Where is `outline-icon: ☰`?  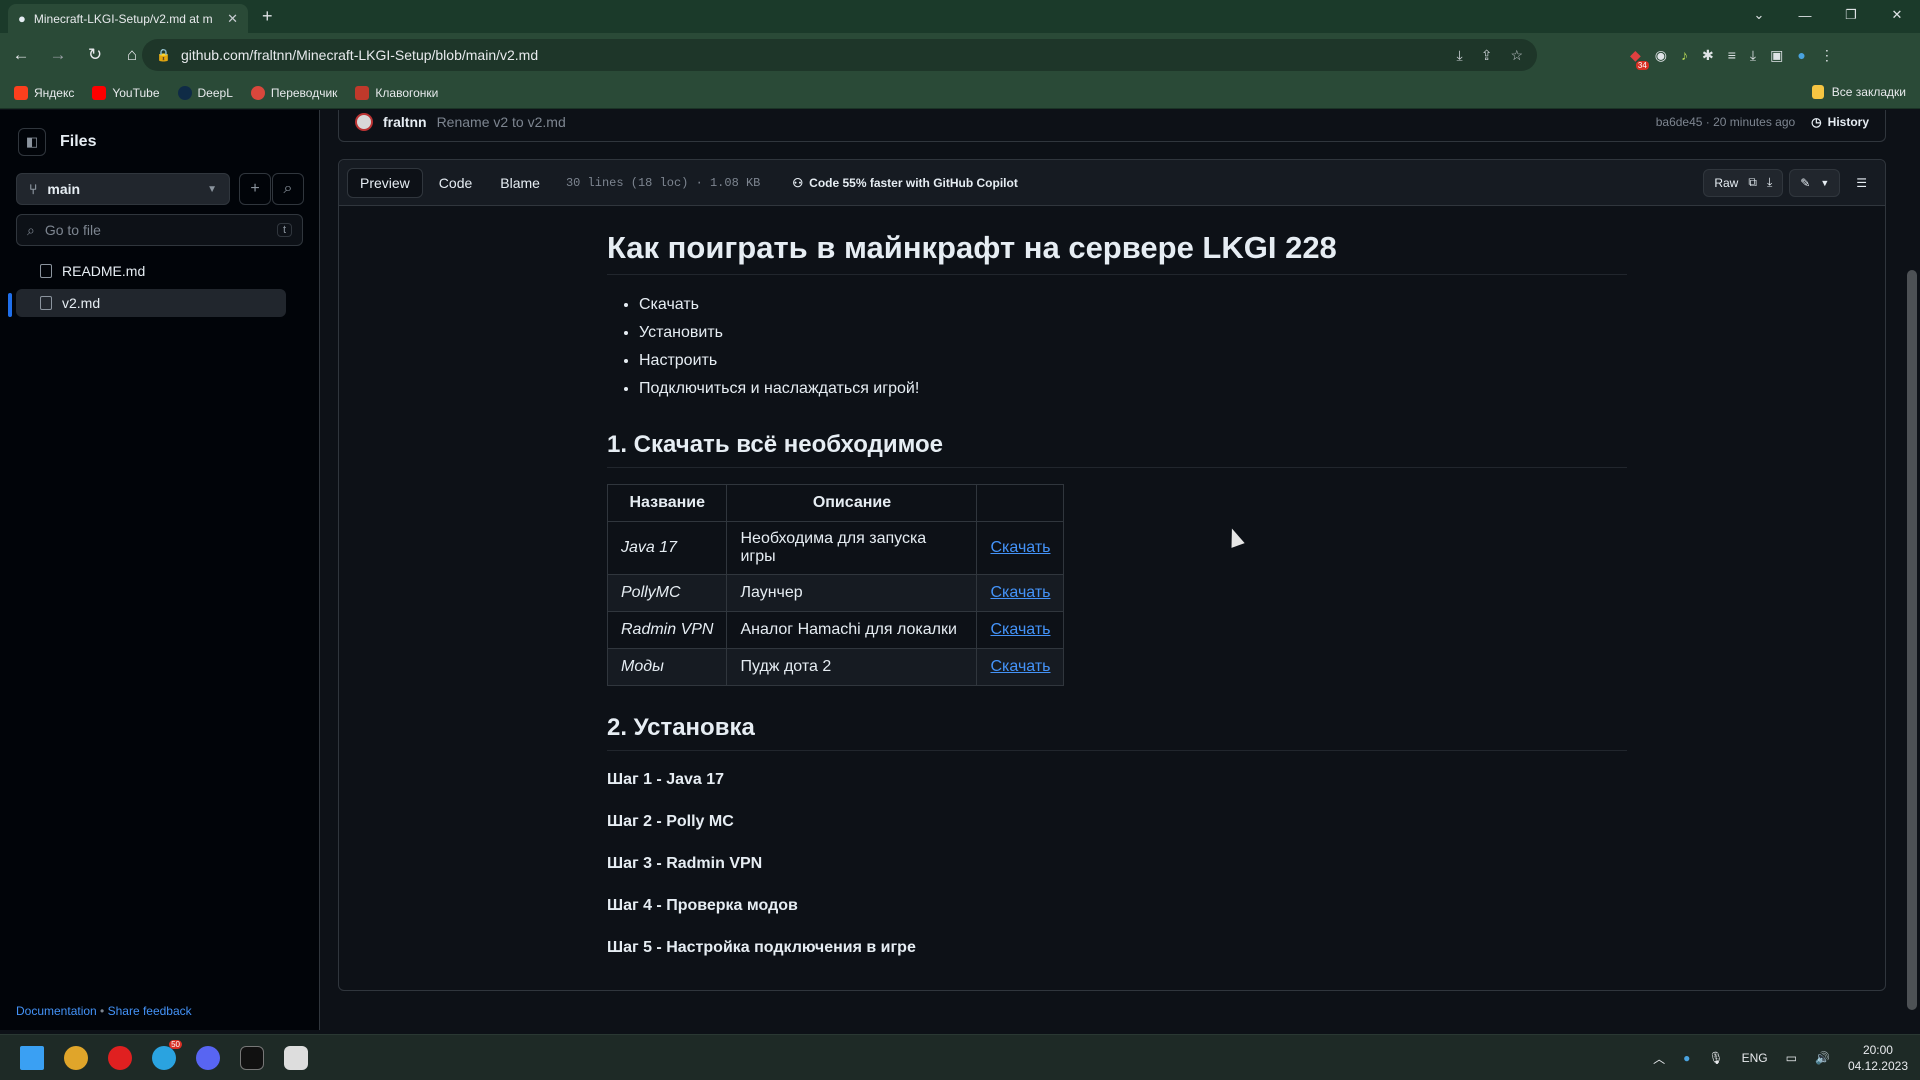
outline-icon: ☰ is located at coordinates (1861, 183).